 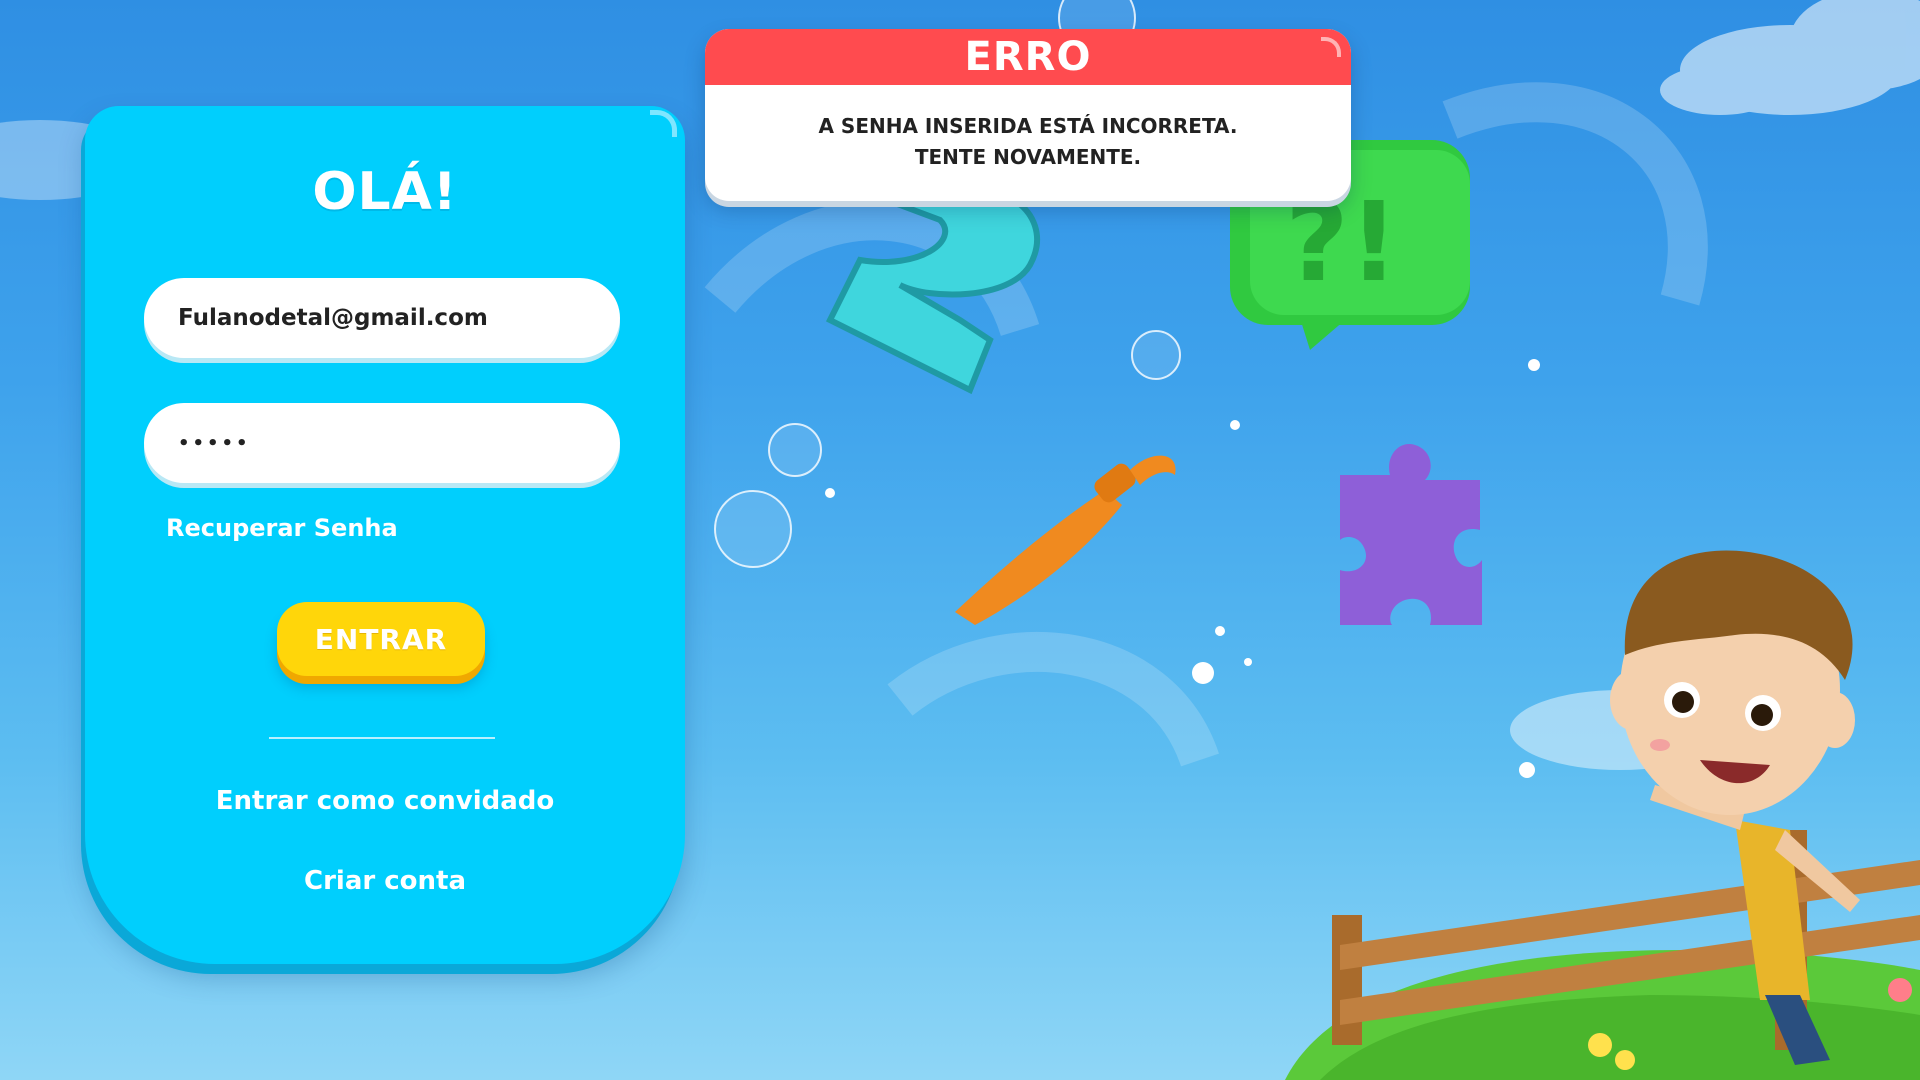 What do you see at coordinates (381, 639) in the screenshot?
I see `enter-button: ENTRAR` at bounding box center [381, 639].